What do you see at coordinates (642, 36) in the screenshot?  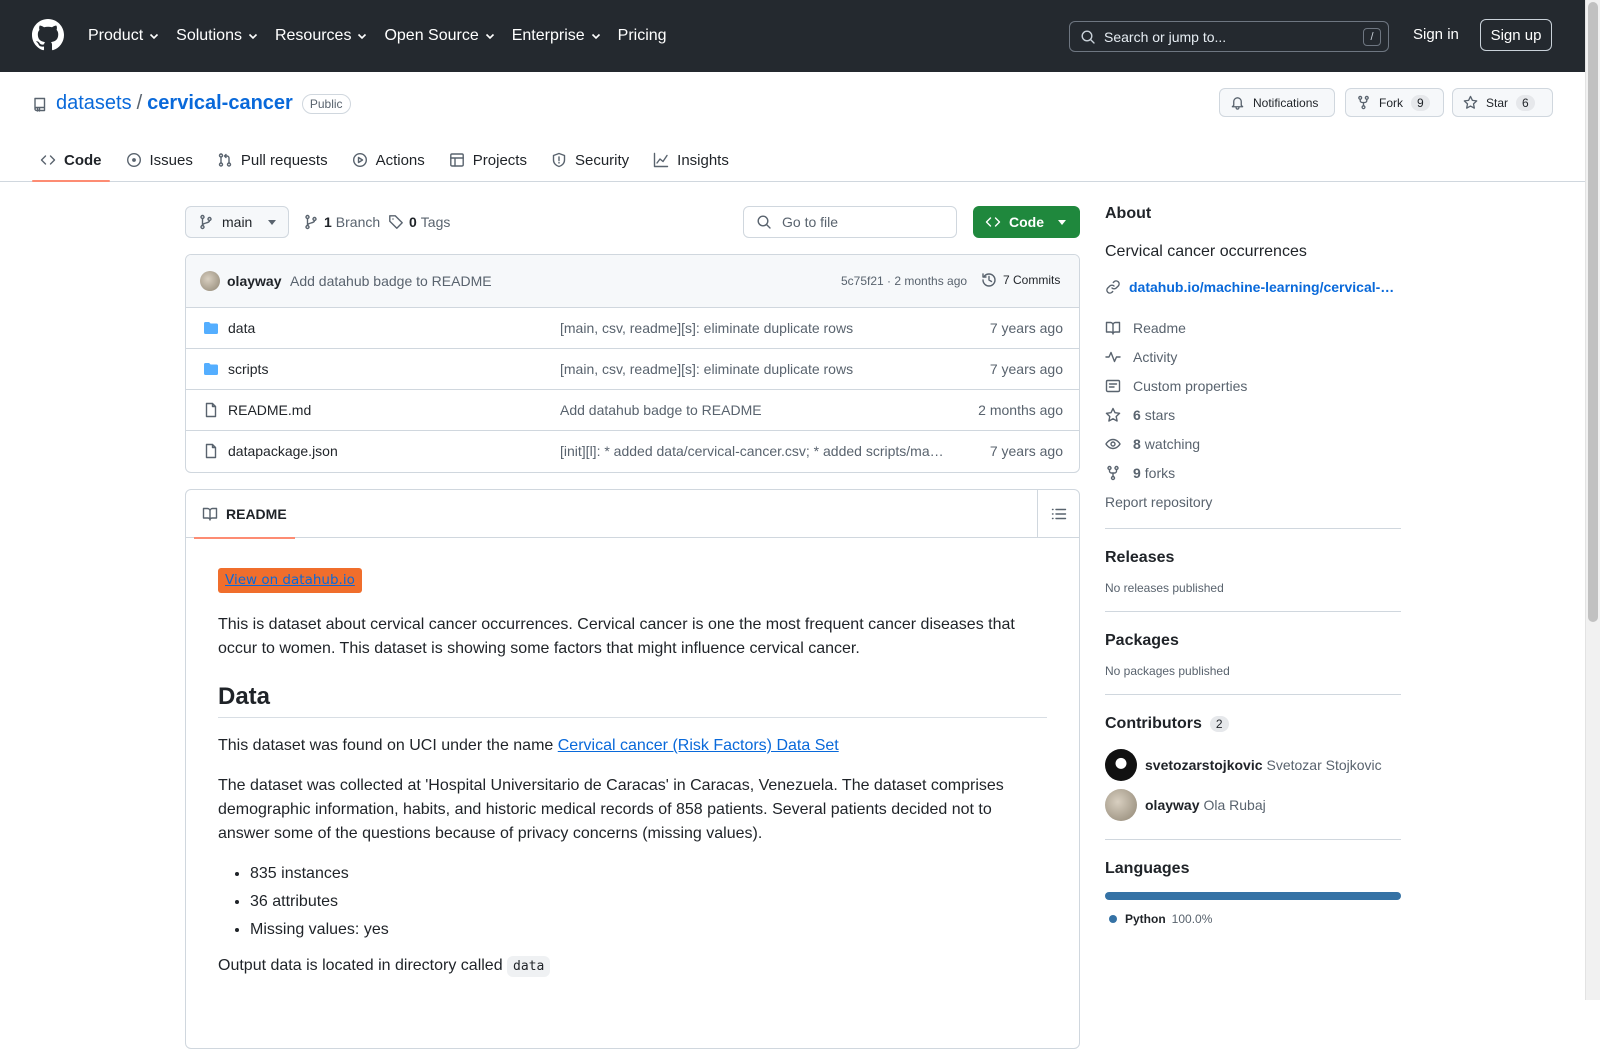 I see `nav-pricing: Pricing` at bounding box center [642, 36].